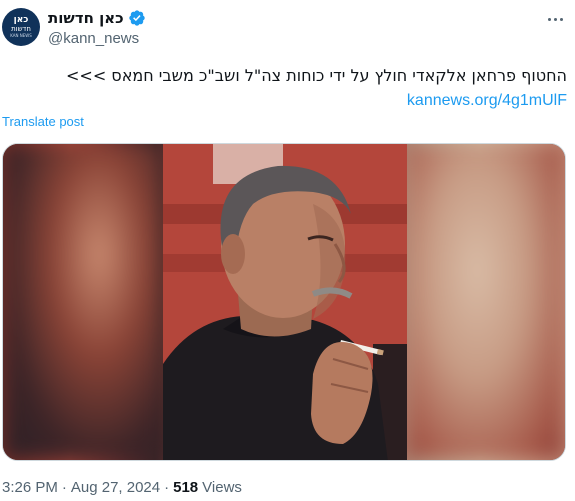 This screenshot has width=575, height=501. What do you see at coordinates (86, 18) in the screenshot?
I see `display-name: כאן חדשות` at bounding box center [86, 18].